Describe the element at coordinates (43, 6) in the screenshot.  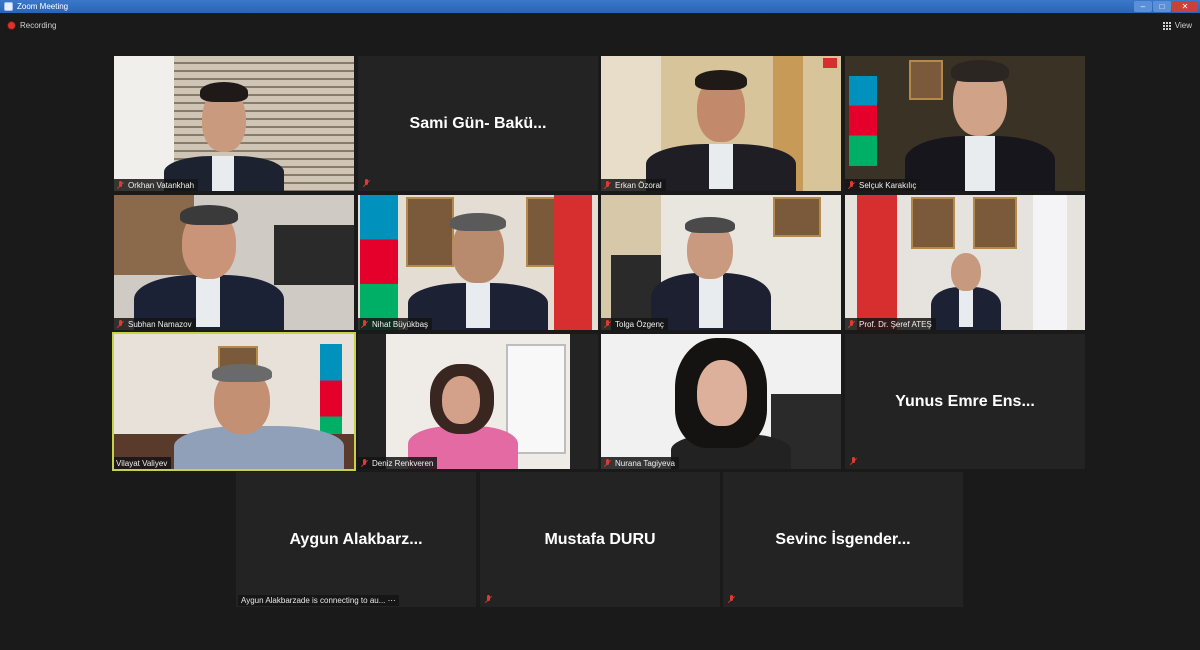
I see `window-title: Zoom Meeting` at that location.